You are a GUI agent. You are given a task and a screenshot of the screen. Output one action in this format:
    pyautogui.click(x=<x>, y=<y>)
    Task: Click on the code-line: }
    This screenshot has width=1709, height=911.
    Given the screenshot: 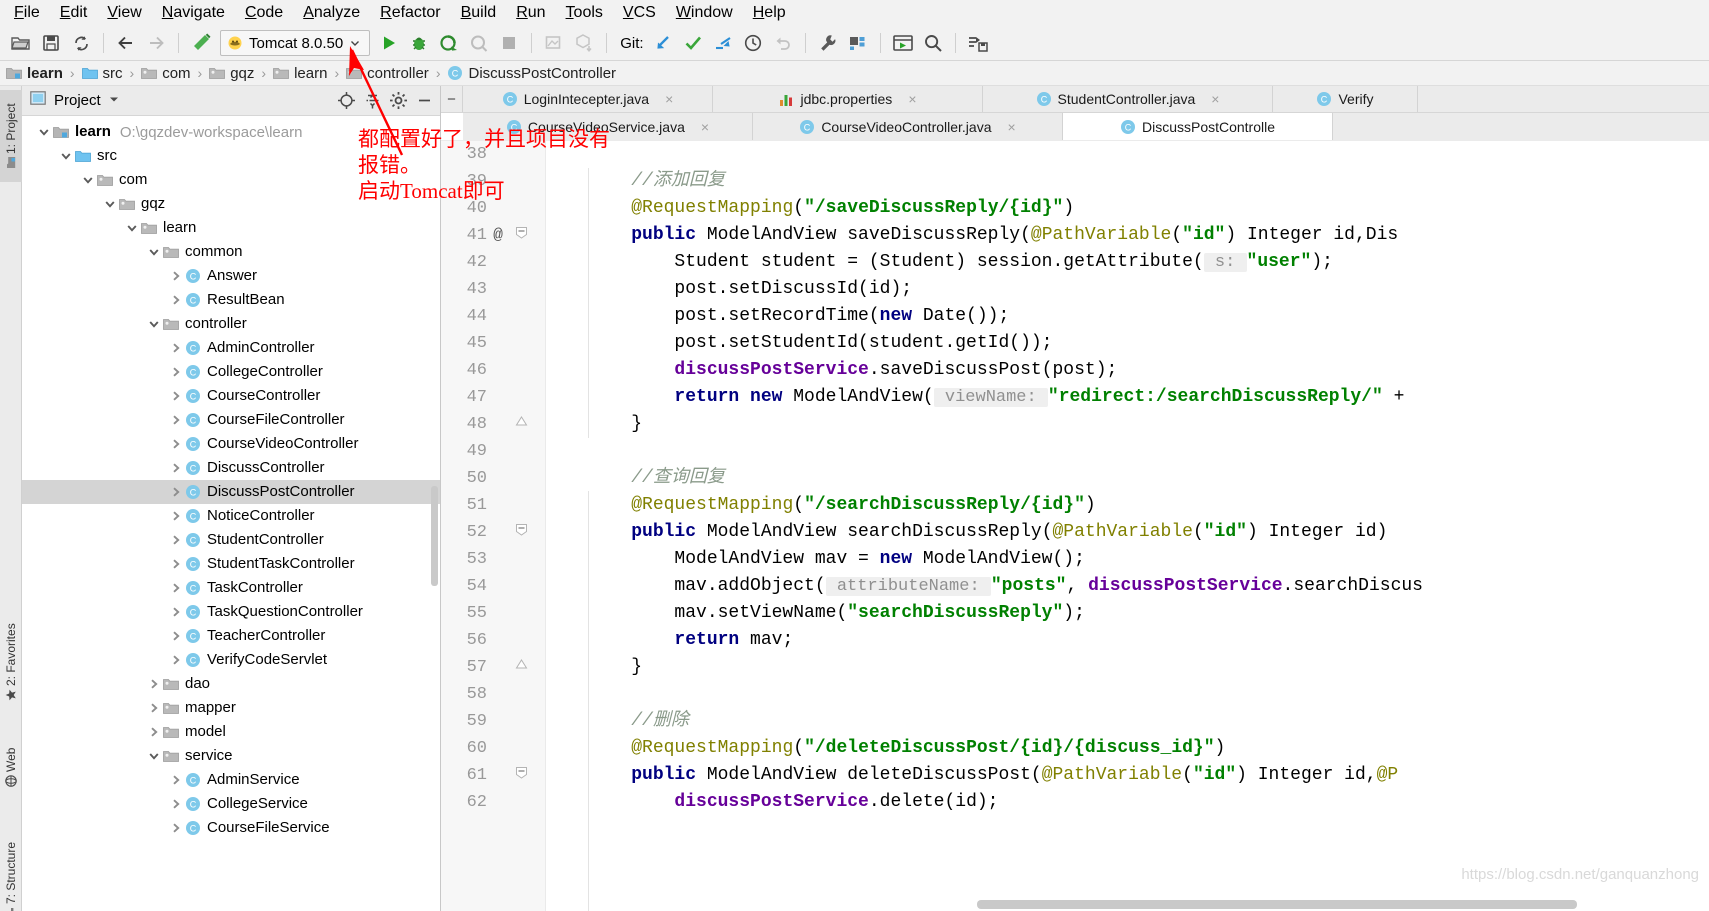 What is the action you would take?
    pyautogui.click(x=1127, y=424)
    